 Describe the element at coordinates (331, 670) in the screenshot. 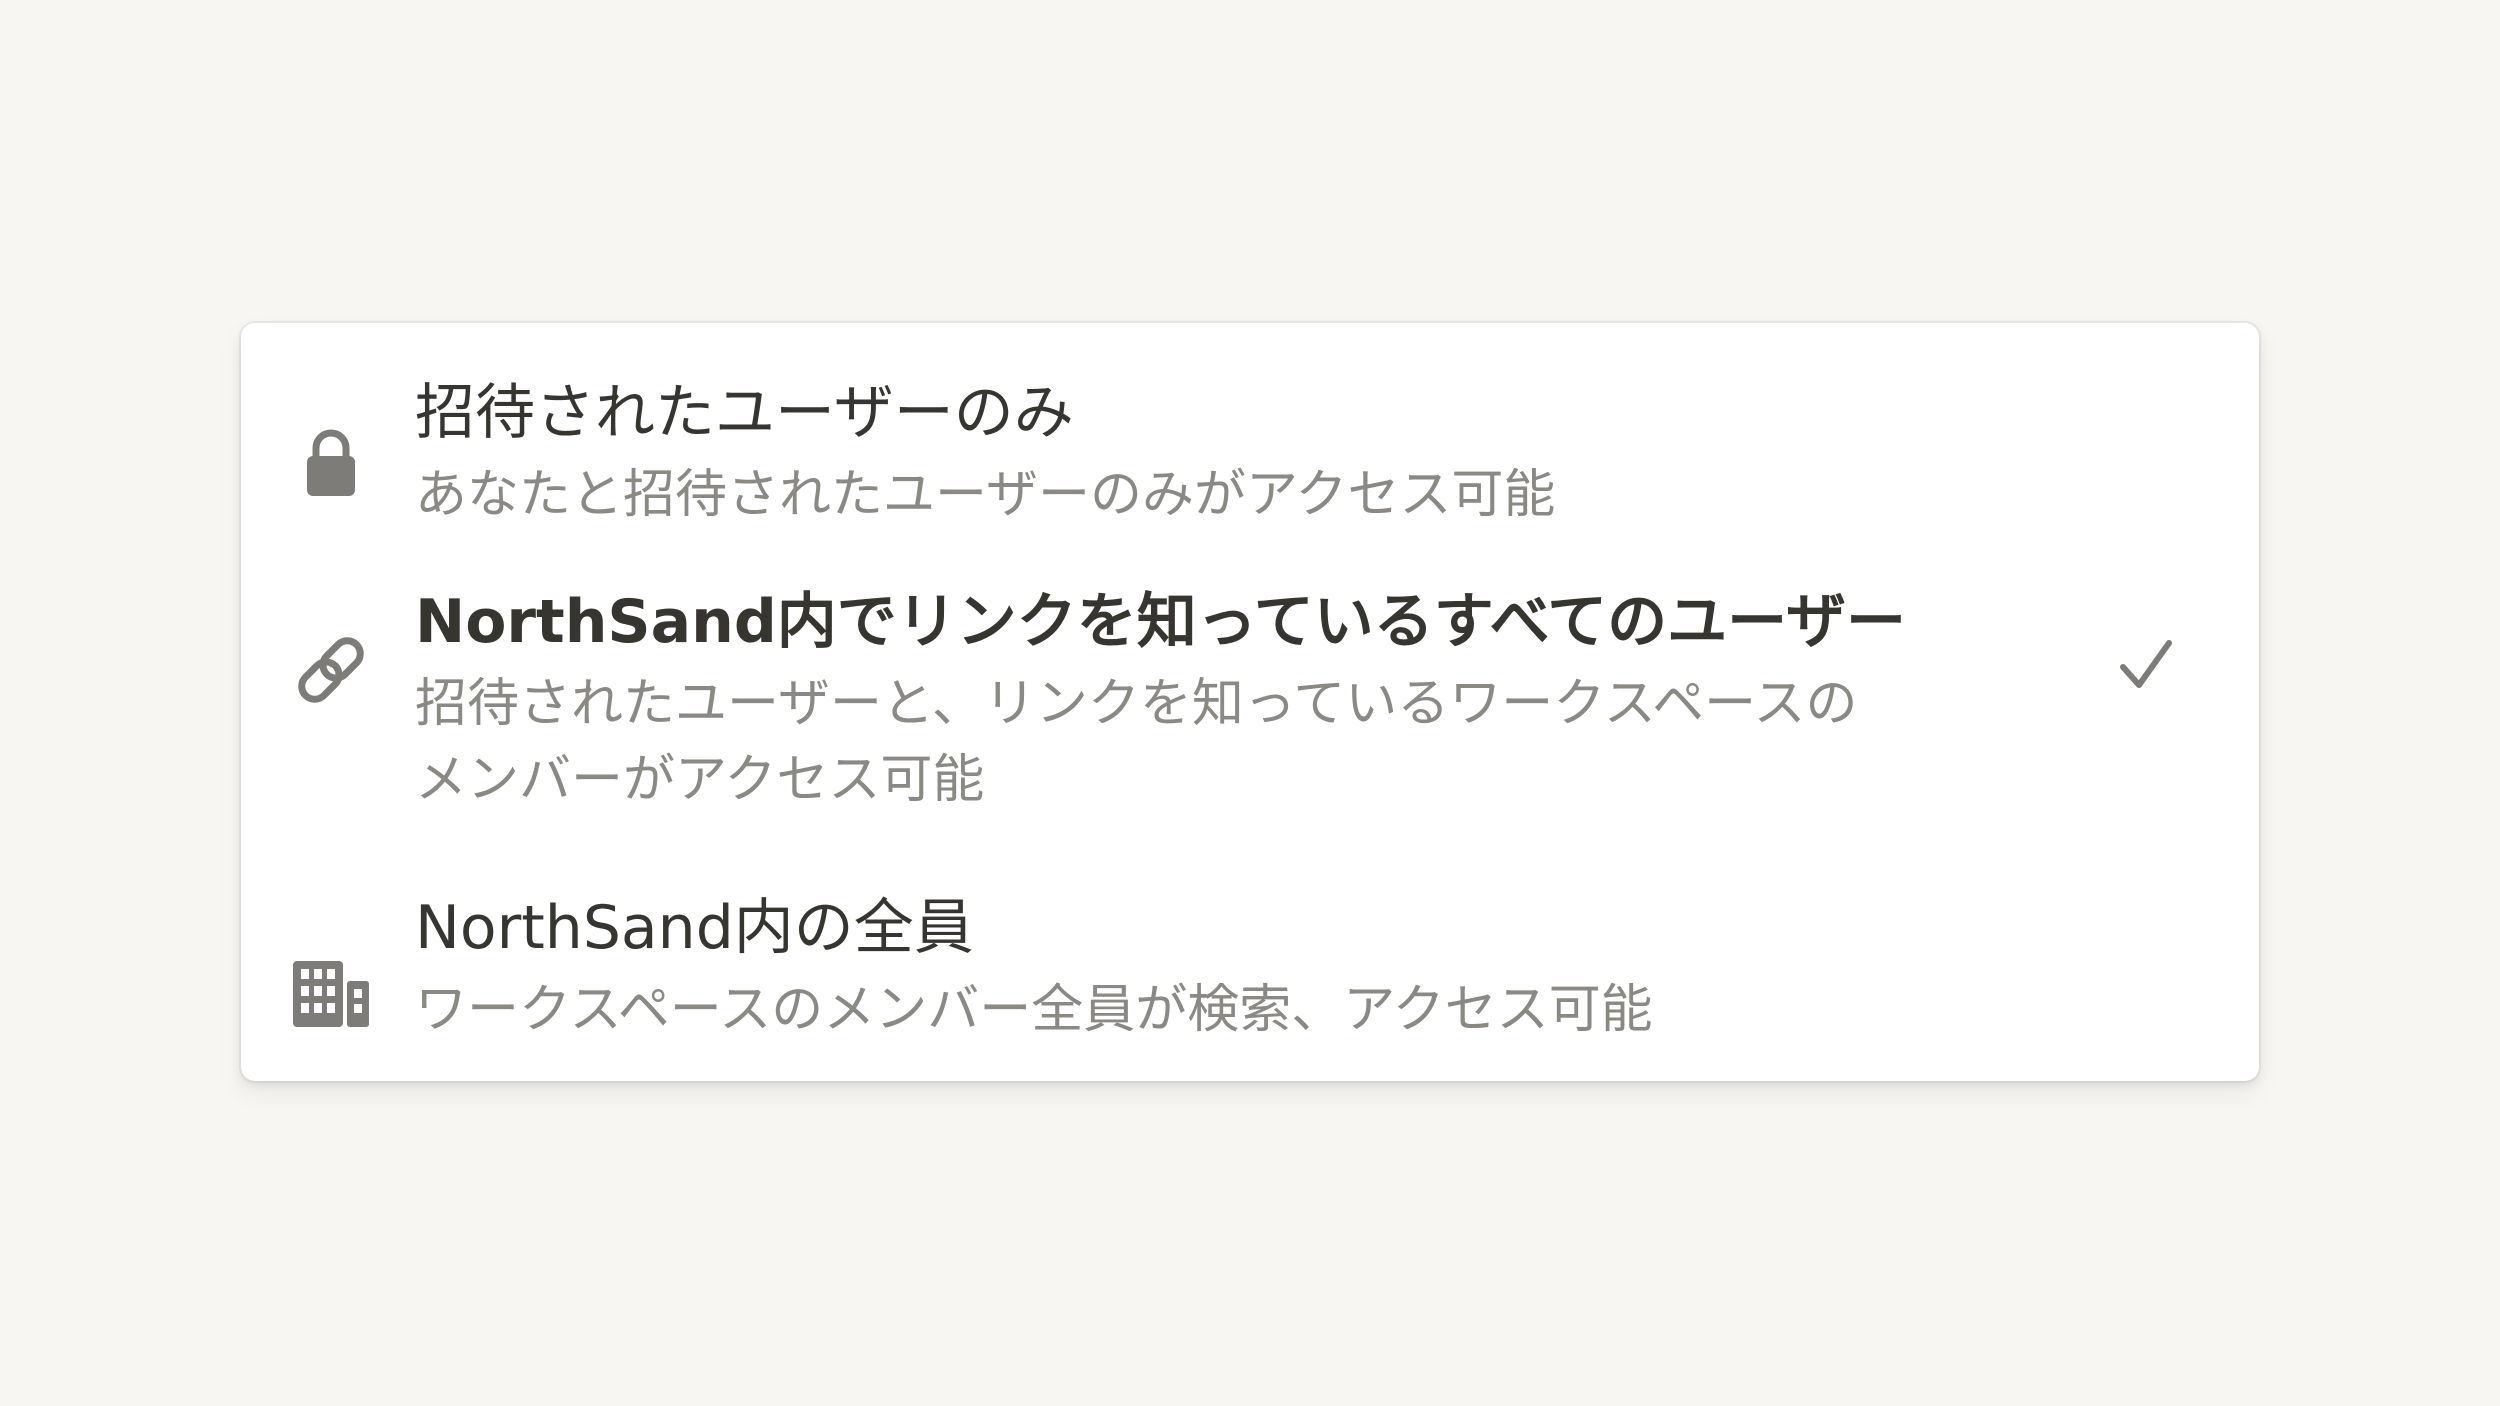

I see `link-icon` at that location.